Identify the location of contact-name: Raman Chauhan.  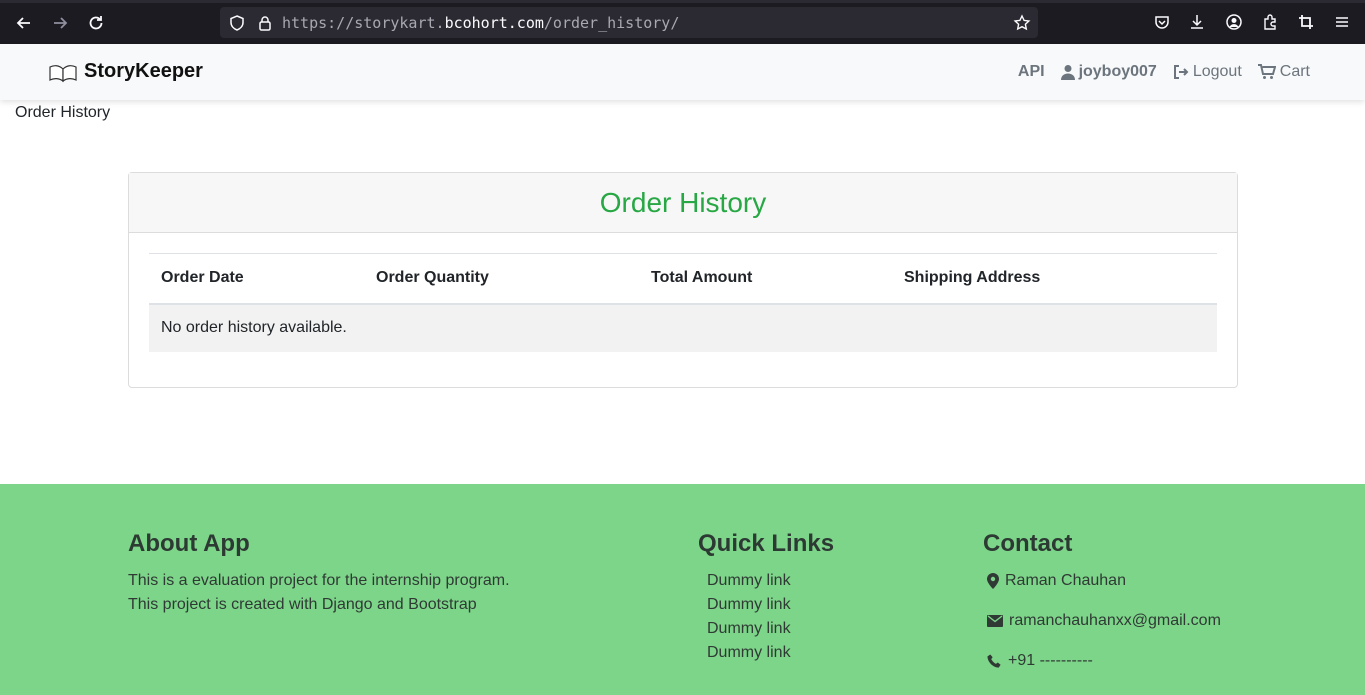
(1065, 580).